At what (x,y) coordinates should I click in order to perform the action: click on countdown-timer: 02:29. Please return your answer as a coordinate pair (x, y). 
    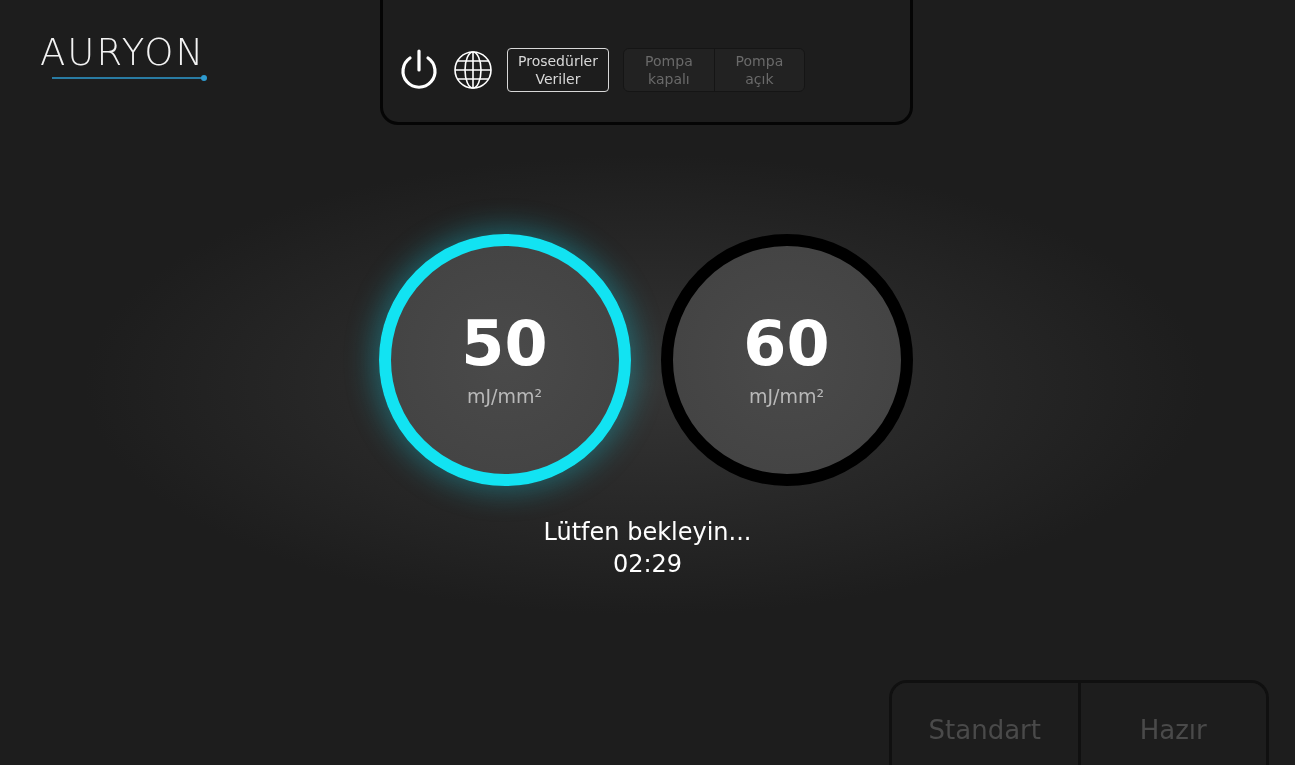
    Looking at the image, I should click on (647, 565).